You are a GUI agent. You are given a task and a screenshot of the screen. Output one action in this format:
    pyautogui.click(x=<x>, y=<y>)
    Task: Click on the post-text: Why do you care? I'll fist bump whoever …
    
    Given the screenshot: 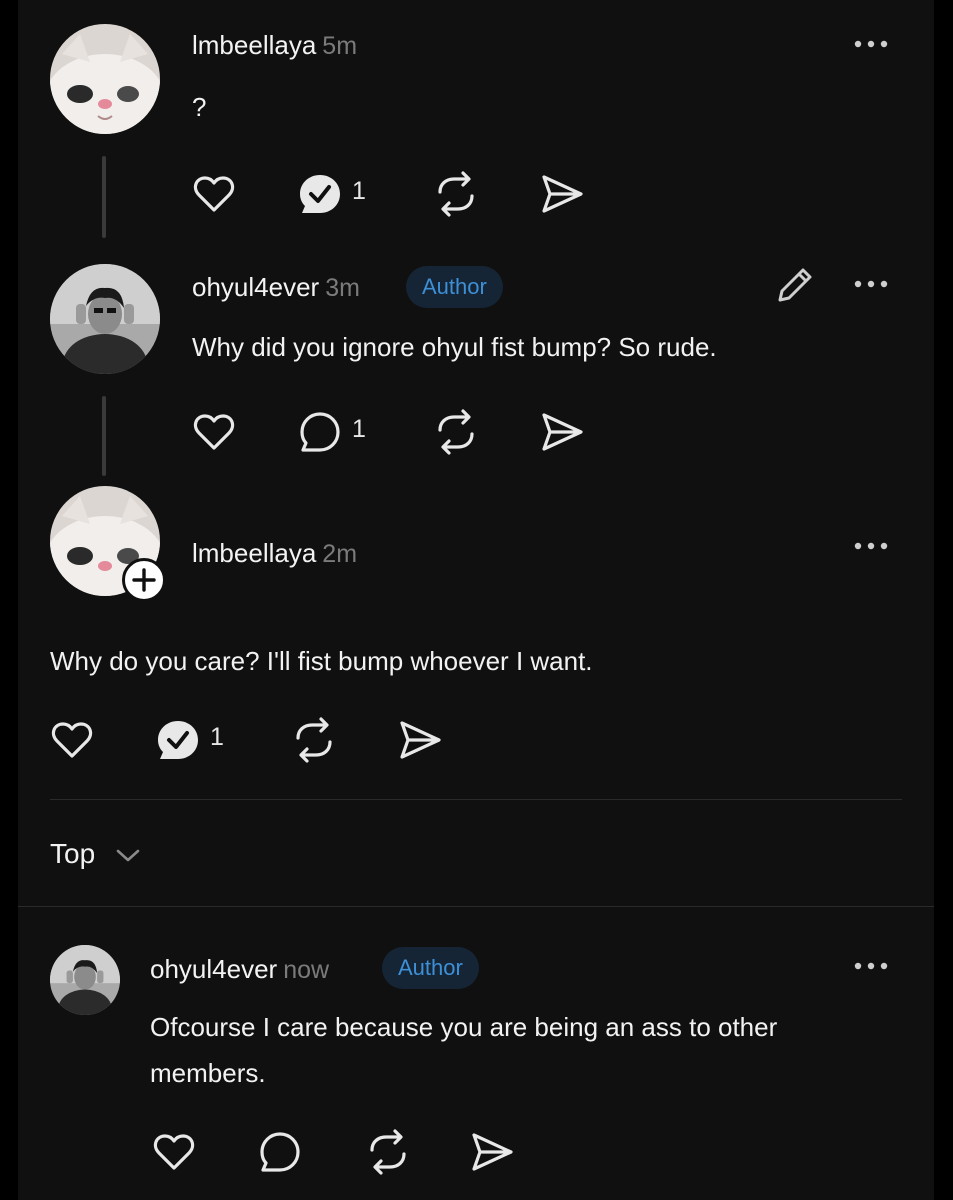 What is the action you would take?
    pyautogui.click(x=321, y=661)
    